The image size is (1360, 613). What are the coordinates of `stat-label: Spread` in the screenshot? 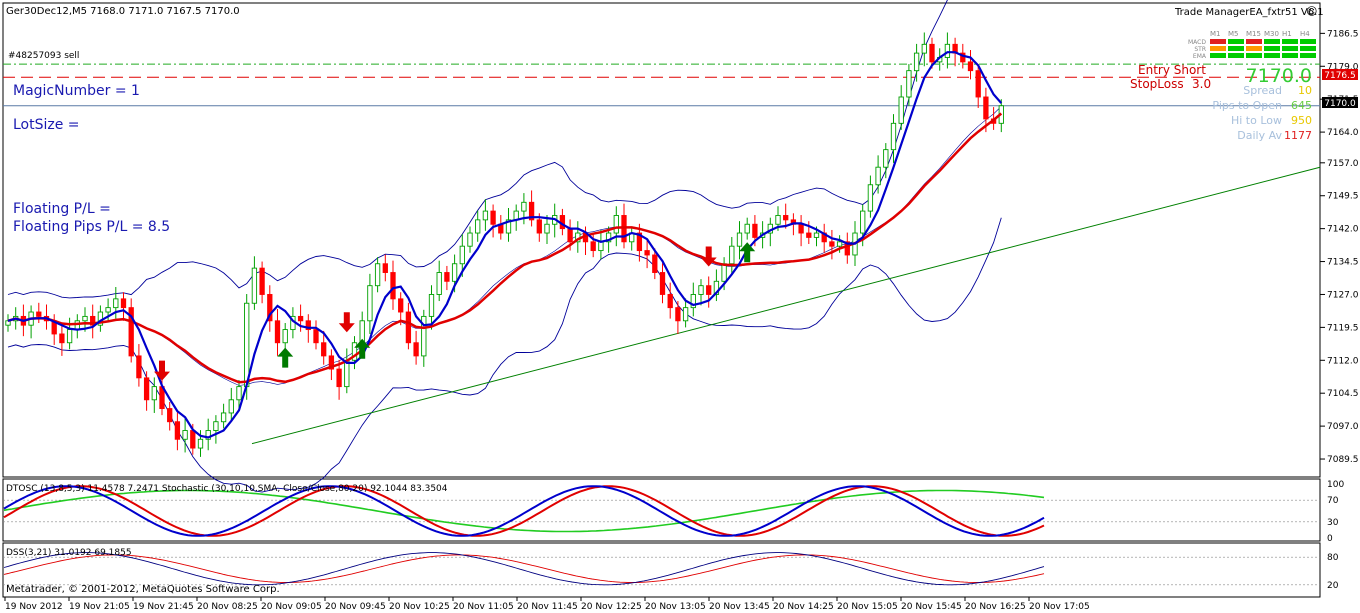 It's located at (1262, 90).